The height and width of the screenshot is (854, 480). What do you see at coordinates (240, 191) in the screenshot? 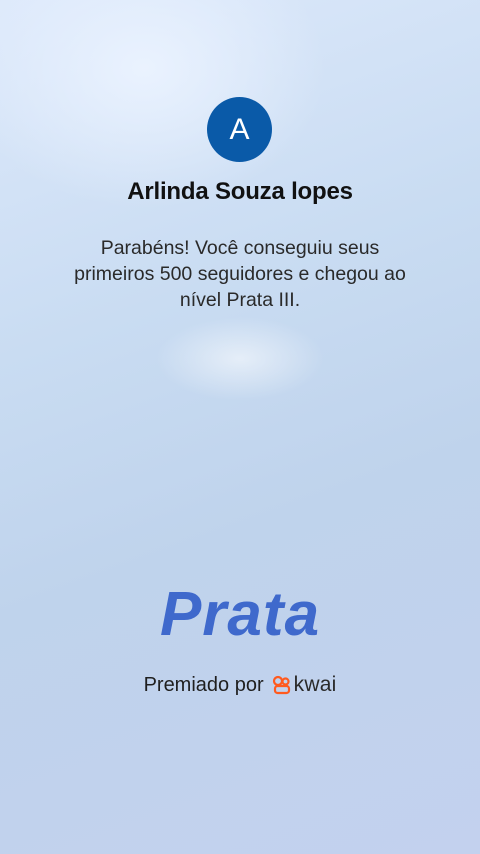
I see `user-name: Arlinda Souza lopes` at bounding box center [240, 191].